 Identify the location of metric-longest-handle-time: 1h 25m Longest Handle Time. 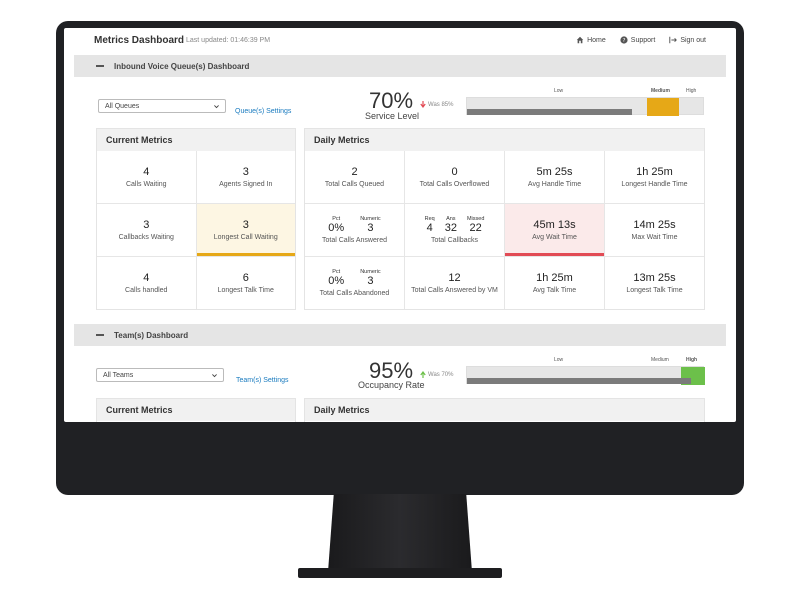
(654, 177).